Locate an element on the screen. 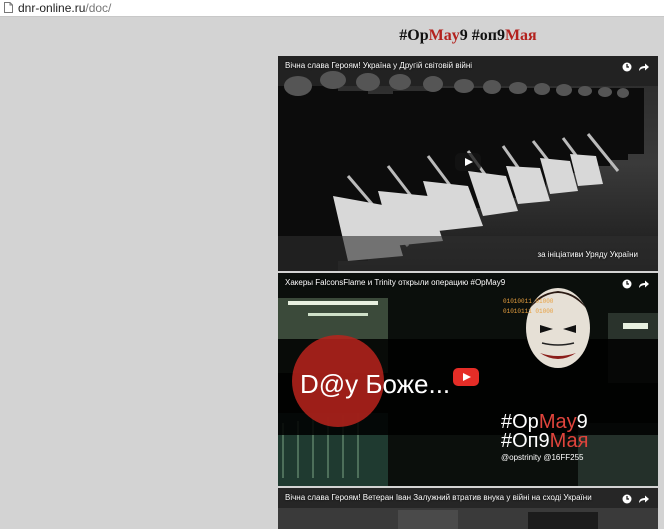 Image resolution: width=664 pixels, height=529 pixels. heading-part: 9 #оп9 is located at coordinates (482, 35).